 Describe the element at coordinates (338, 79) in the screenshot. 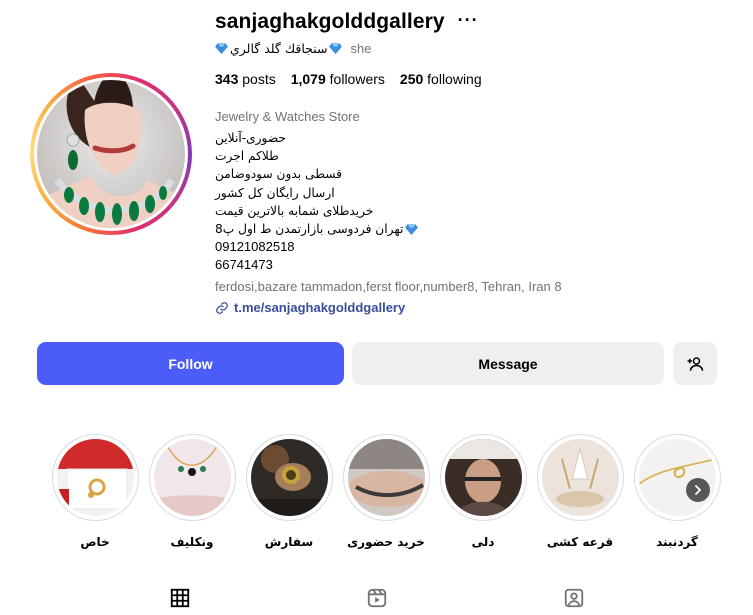

I see `stat-followers: 1,079 followers` at that location.